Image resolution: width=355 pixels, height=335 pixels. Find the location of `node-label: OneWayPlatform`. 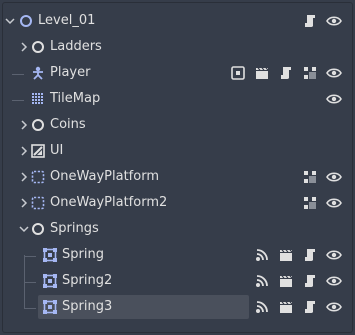

node-label: OneWayPlatform is located at coordinates (104, 176).